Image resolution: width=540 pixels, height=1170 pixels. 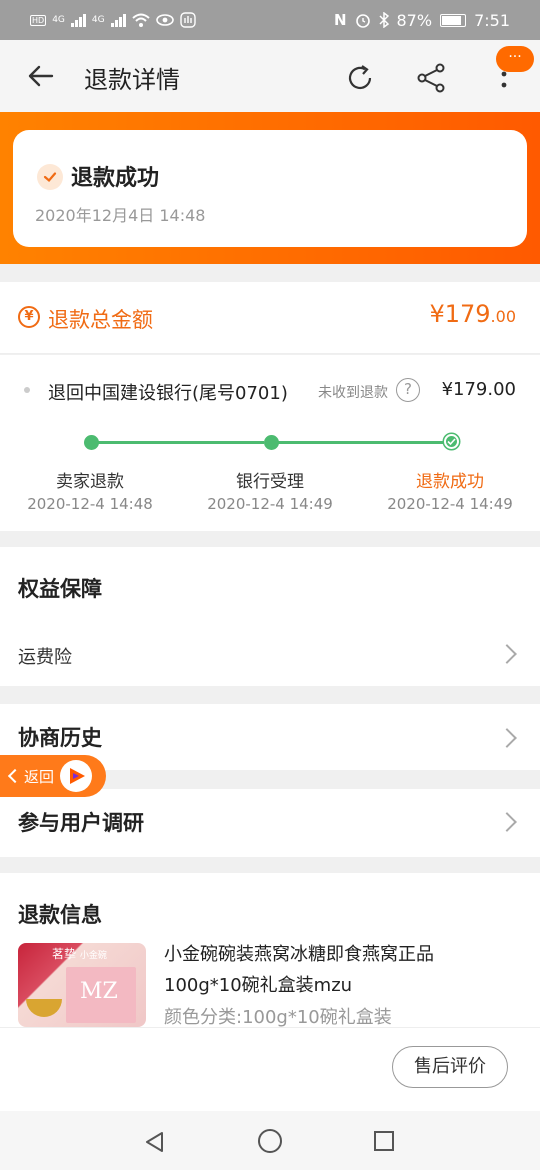 I want to click on gold-bowl, so click(x=44, y=1008).